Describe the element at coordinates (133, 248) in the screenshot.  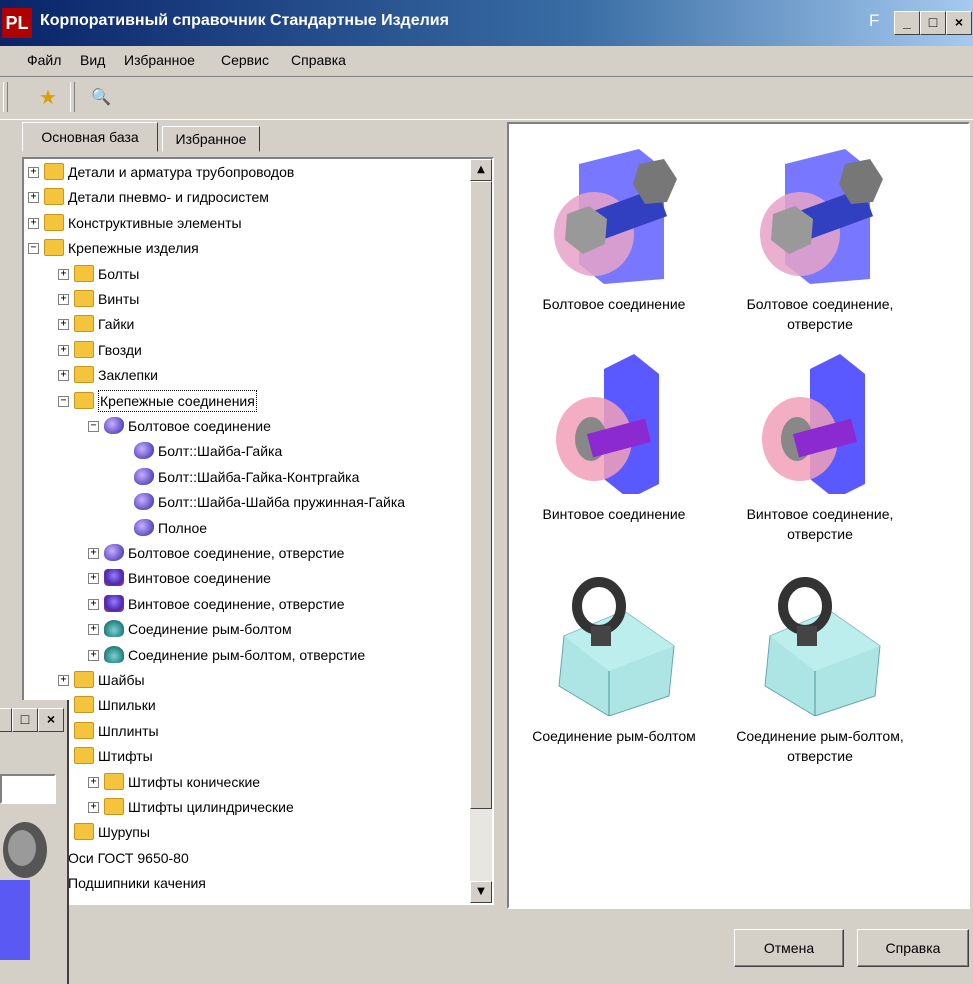
I see `tree-item-label: Крепежные изделия` at that location.